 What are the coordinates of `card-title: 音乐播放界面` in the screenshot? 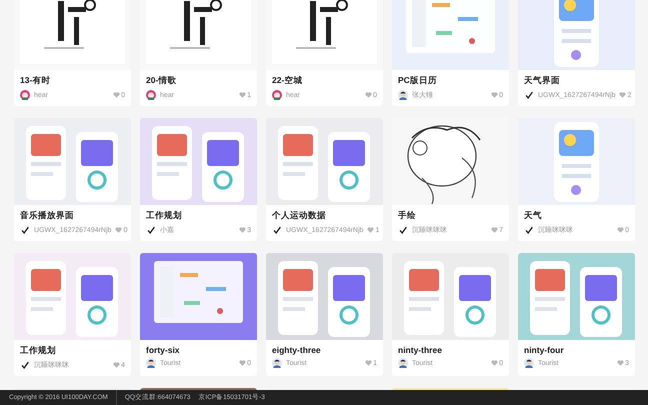 It's located at (47, 215).